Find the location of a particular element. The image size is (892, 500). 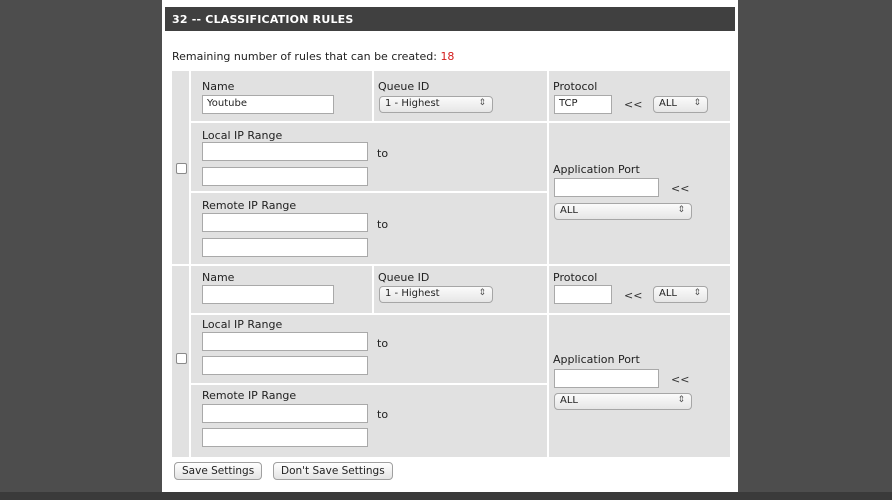

rule-1-queue-id-value: 1 - Highest is located at coordinates (412, 103).